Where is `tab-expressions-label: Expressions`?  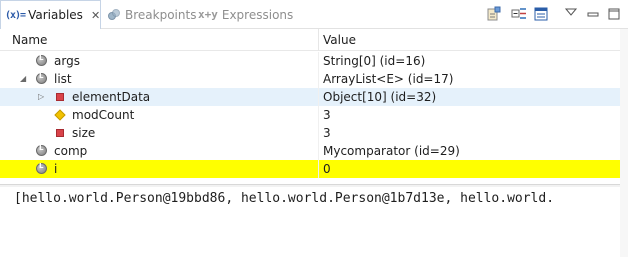
tab-expressions-label: Expressions is located at coordinates (257, 14).